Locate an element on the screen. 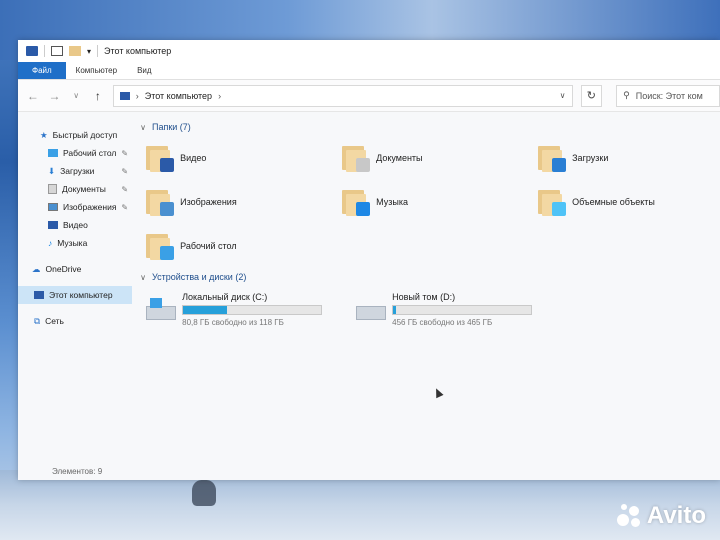 The image size is (720, 540). up-arrow-icon: ↑ is located at coordinates (98, 96).